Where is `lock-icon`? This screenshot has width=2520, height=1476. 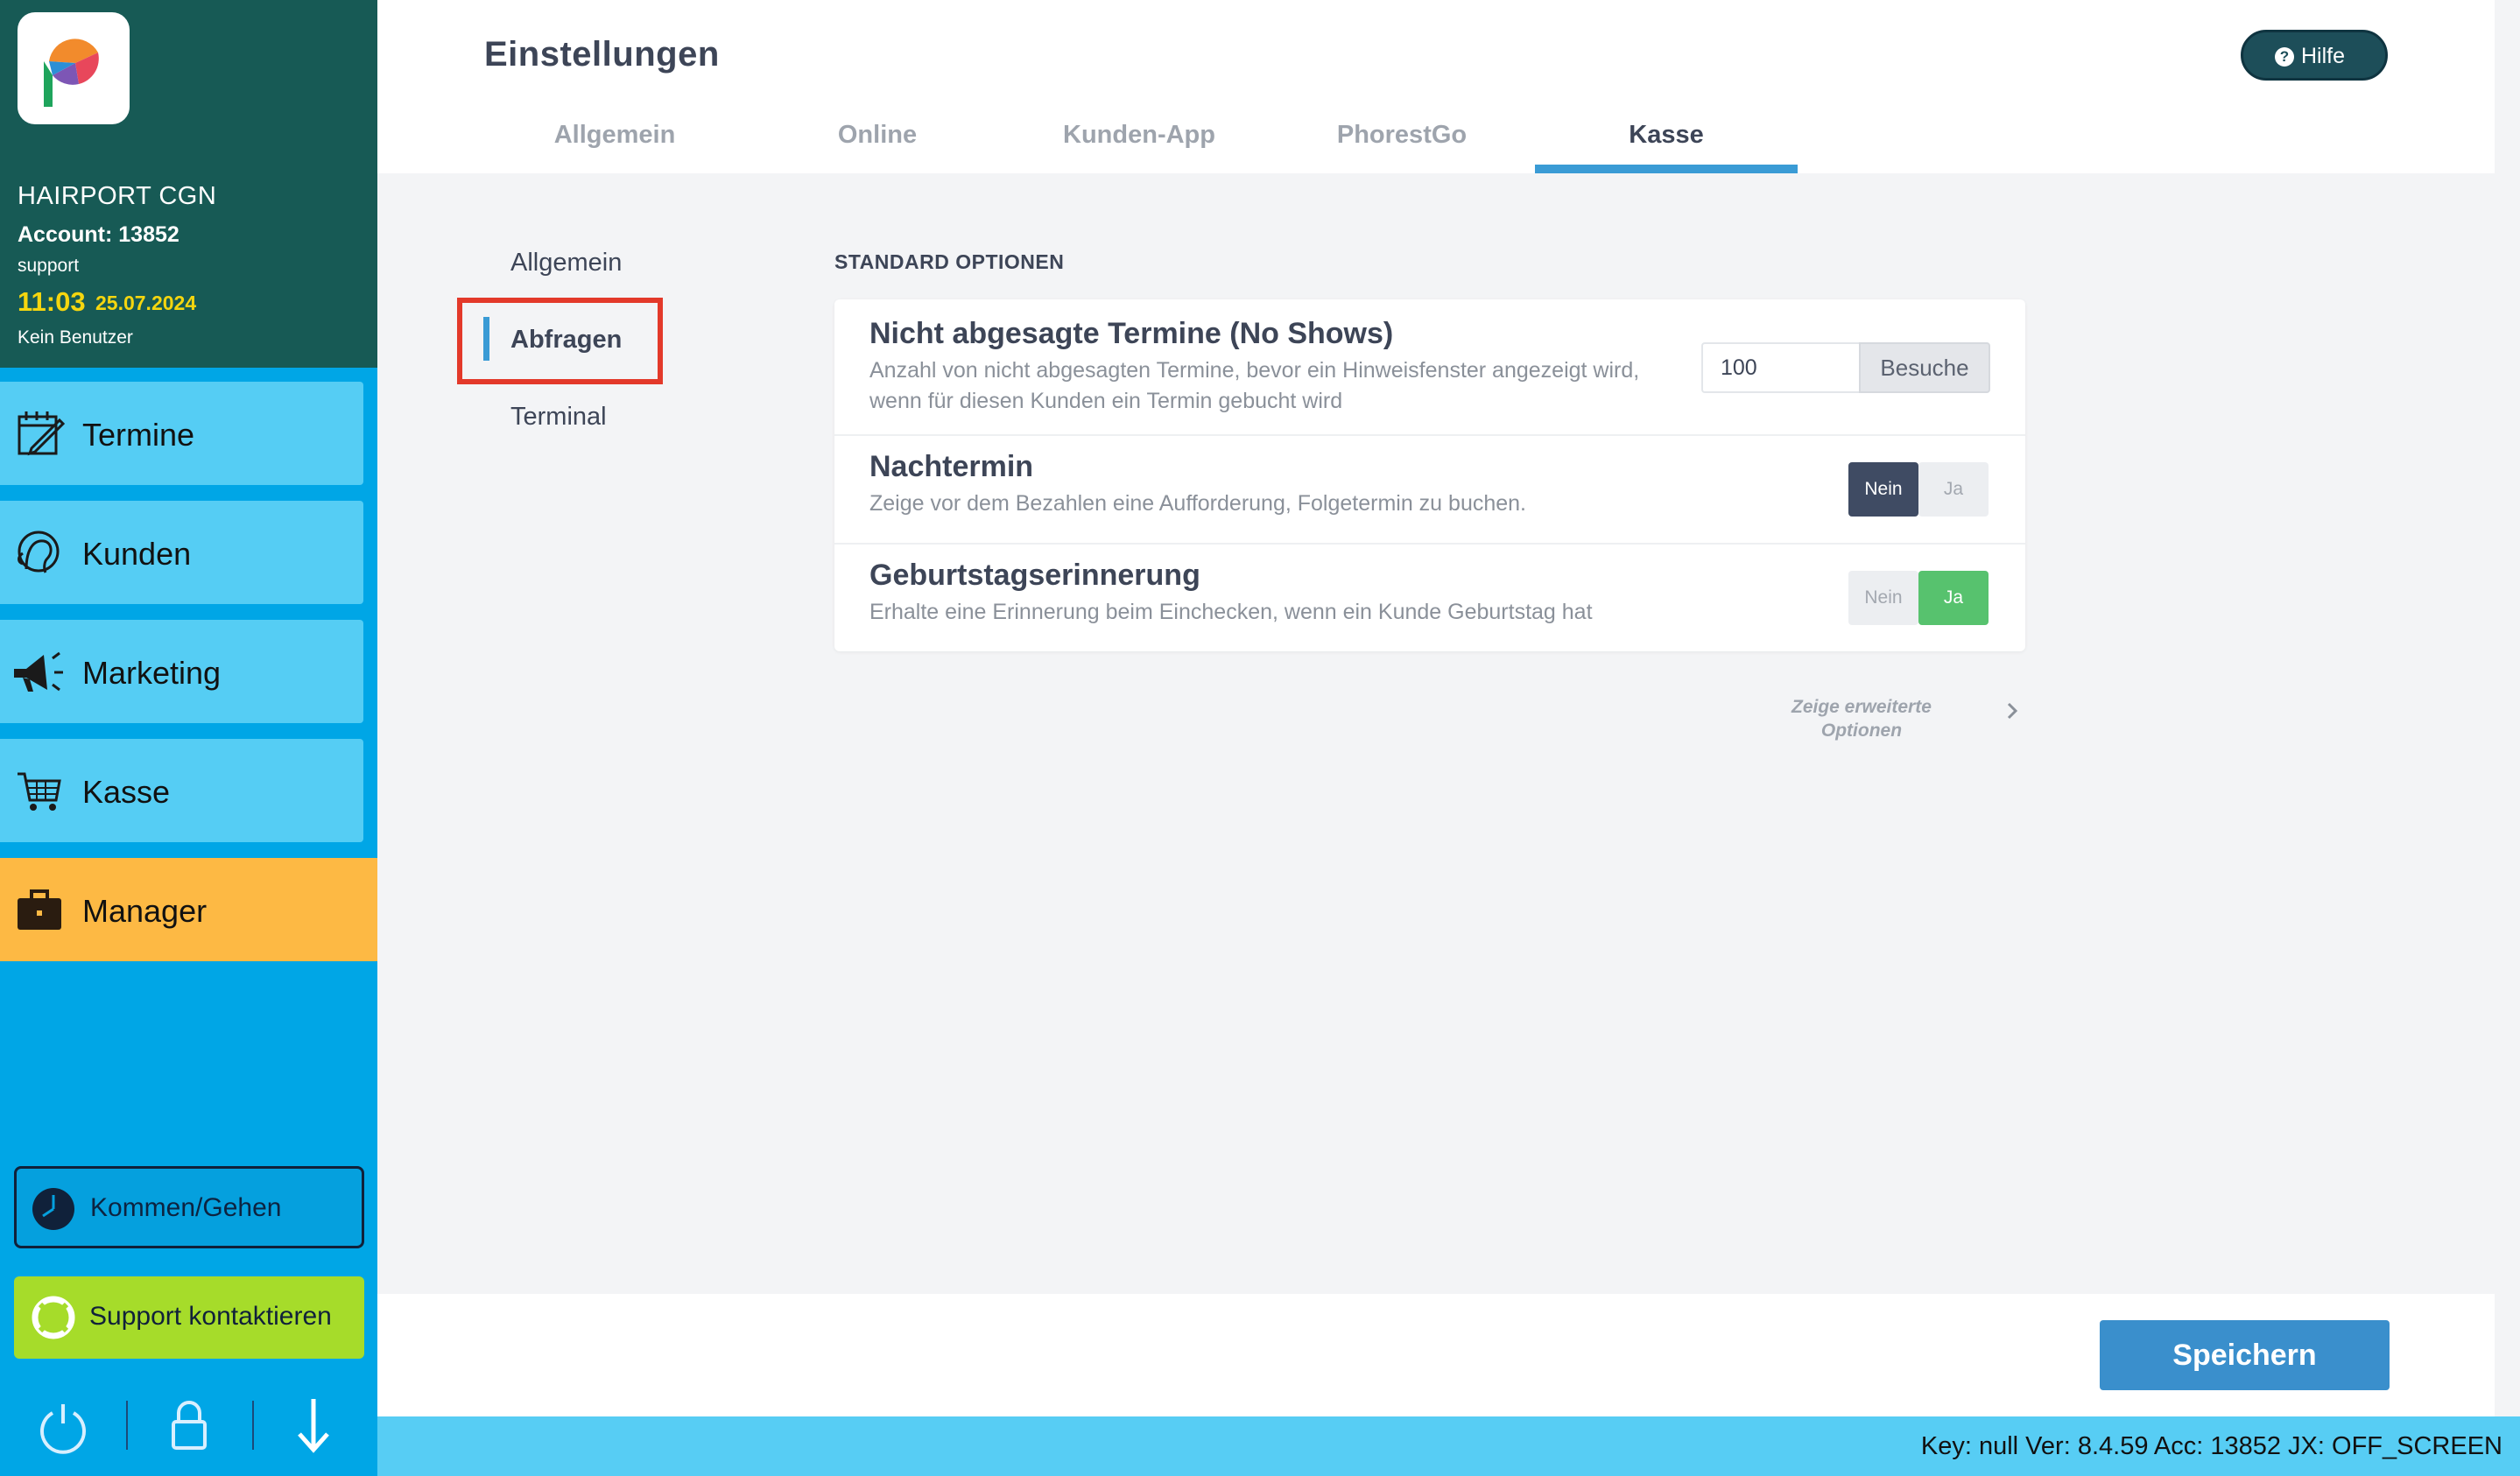
lock-icon is located at coordinates (189, 1425).